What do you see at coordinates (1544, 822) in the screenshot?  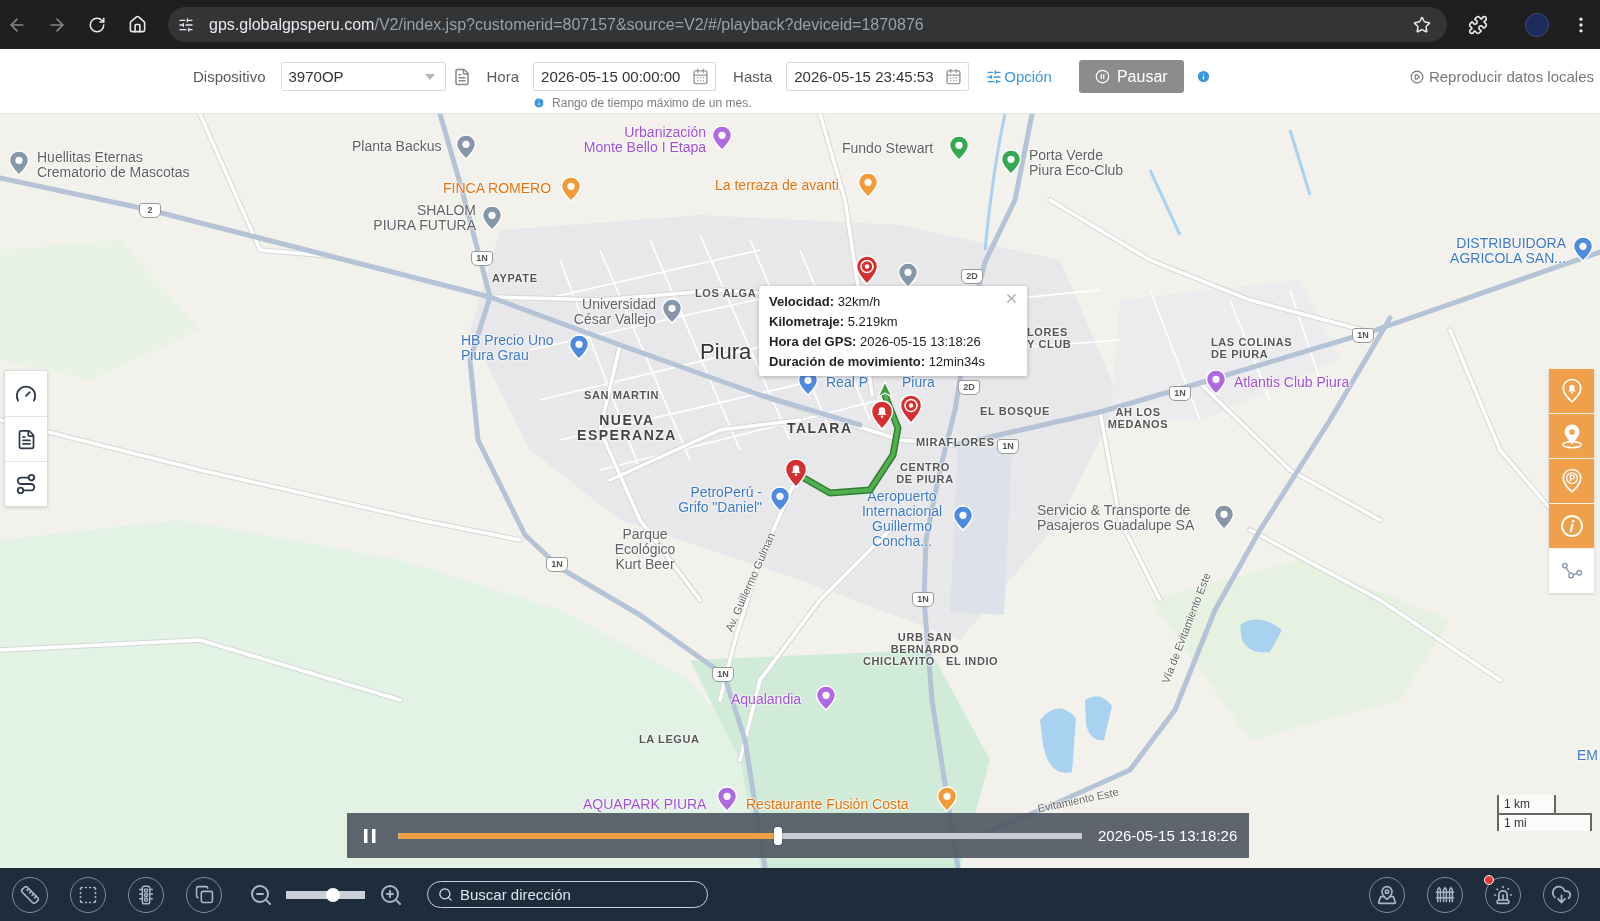 I see `scale-label: 1 mi` at bounding box center [1544, 822].